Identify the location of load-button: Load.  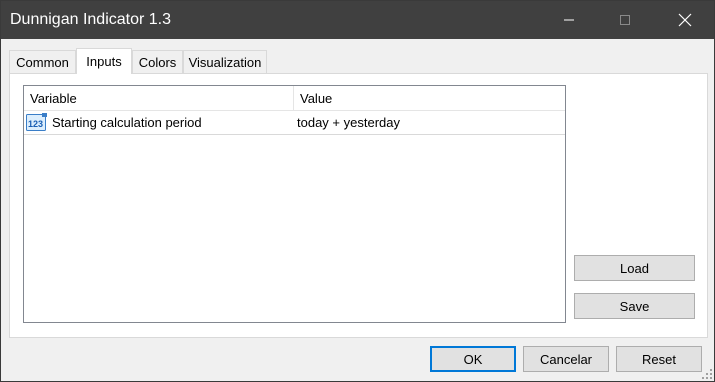
(634, 268).